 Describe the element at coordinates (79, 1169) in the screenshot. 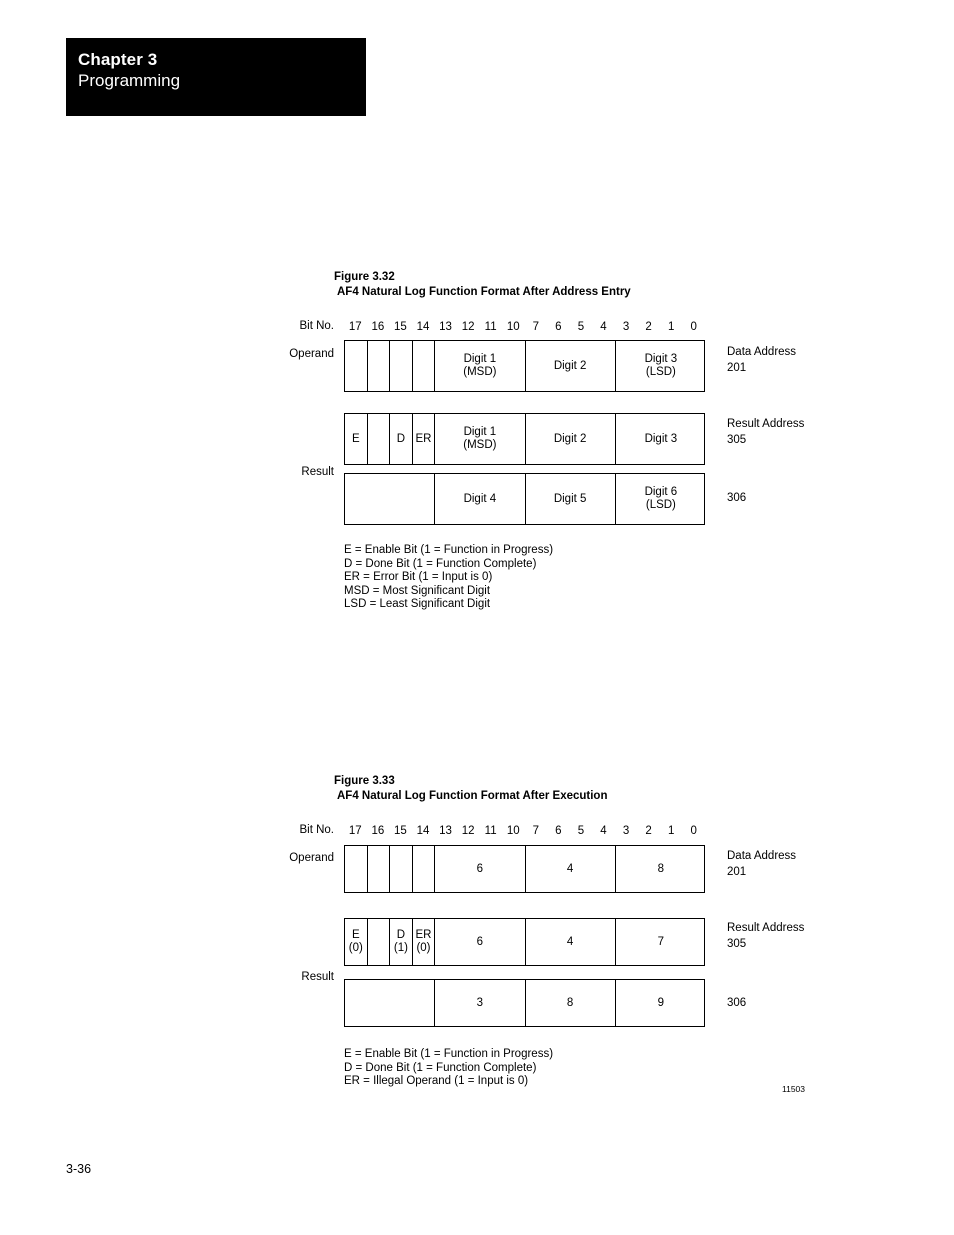

I see `page-number: 3-36` at that location.